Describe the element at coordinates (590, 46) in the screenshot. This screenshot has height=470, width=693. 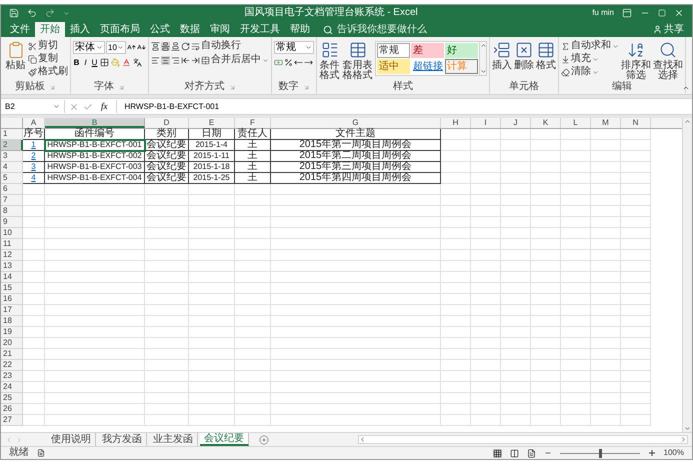
I see `autosum-button: 自动求和` at that location.